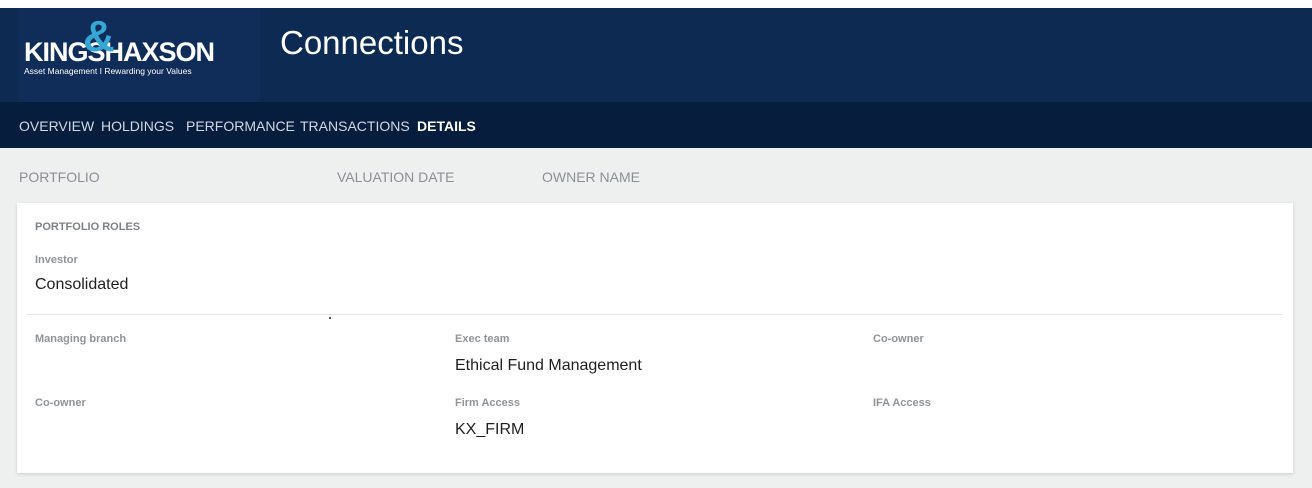  What do you see at coordinates (490, 429) in the screenshot?
I see `firm-access-value: KX_FIRM` at bounding box center [490, 429].